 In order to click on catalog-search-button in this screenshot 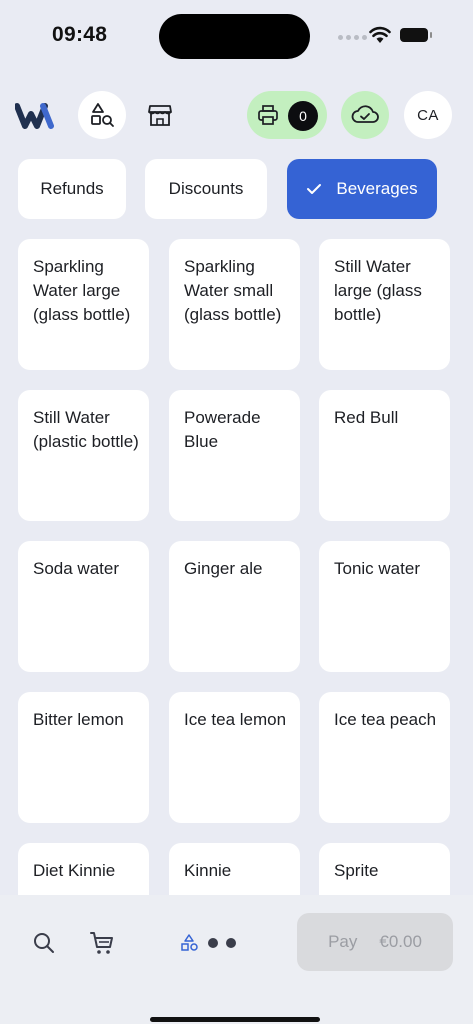, I will do `click(102, 115)`.